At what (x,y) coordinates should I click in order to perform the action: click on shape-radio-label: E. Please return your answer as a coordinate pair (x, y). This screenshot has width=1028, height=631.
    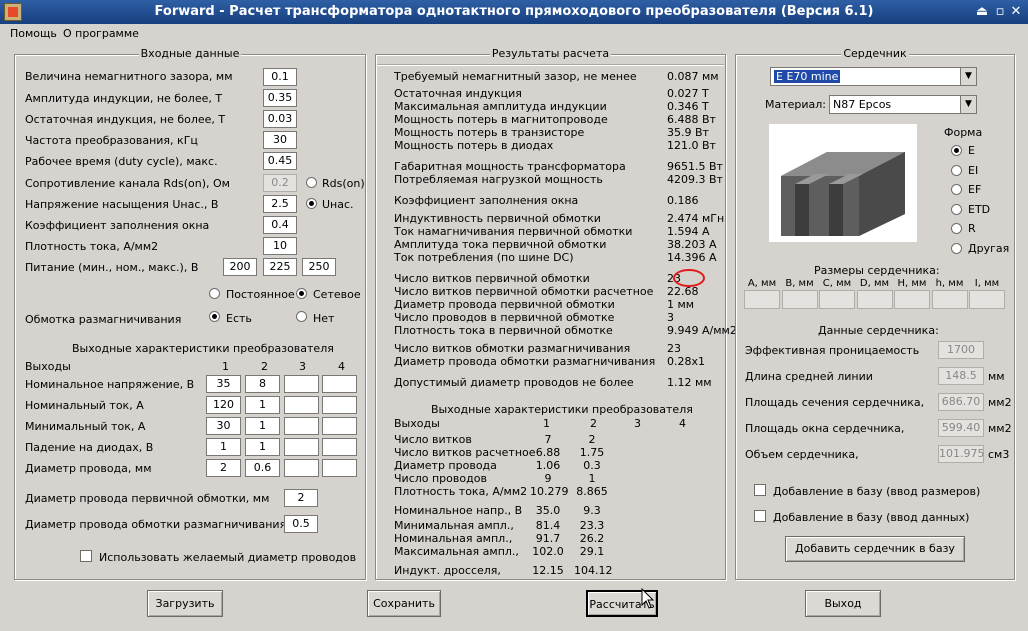
    Looking at the image, I should click on (971, 150).